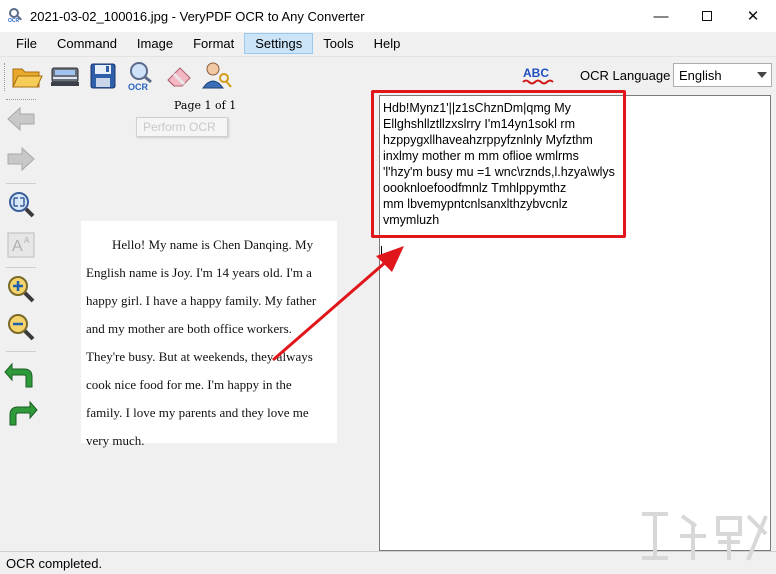  What do you see at coordinates (182, 127) in the screenshot?
I see `perform-ocr-tooltip: Perform OCR` at bounding box center [182, 127].